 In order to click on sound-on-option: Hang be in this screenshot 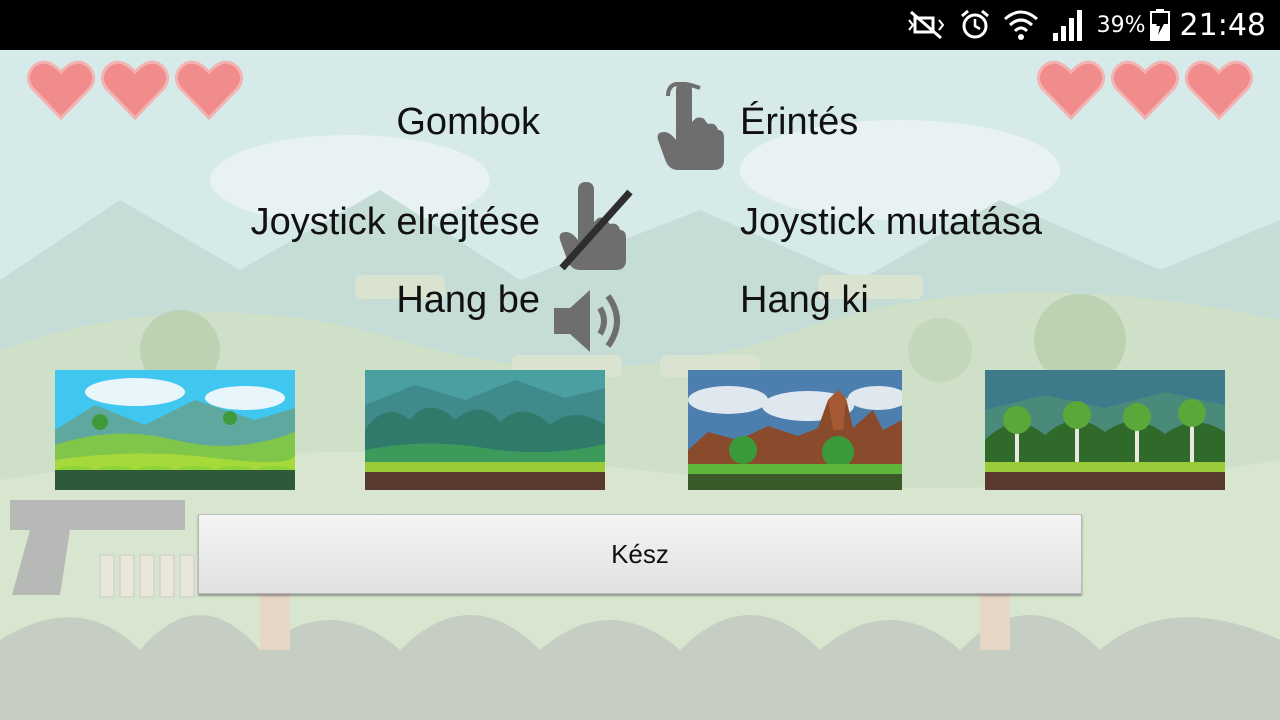, I will do `click(468, 300)`.